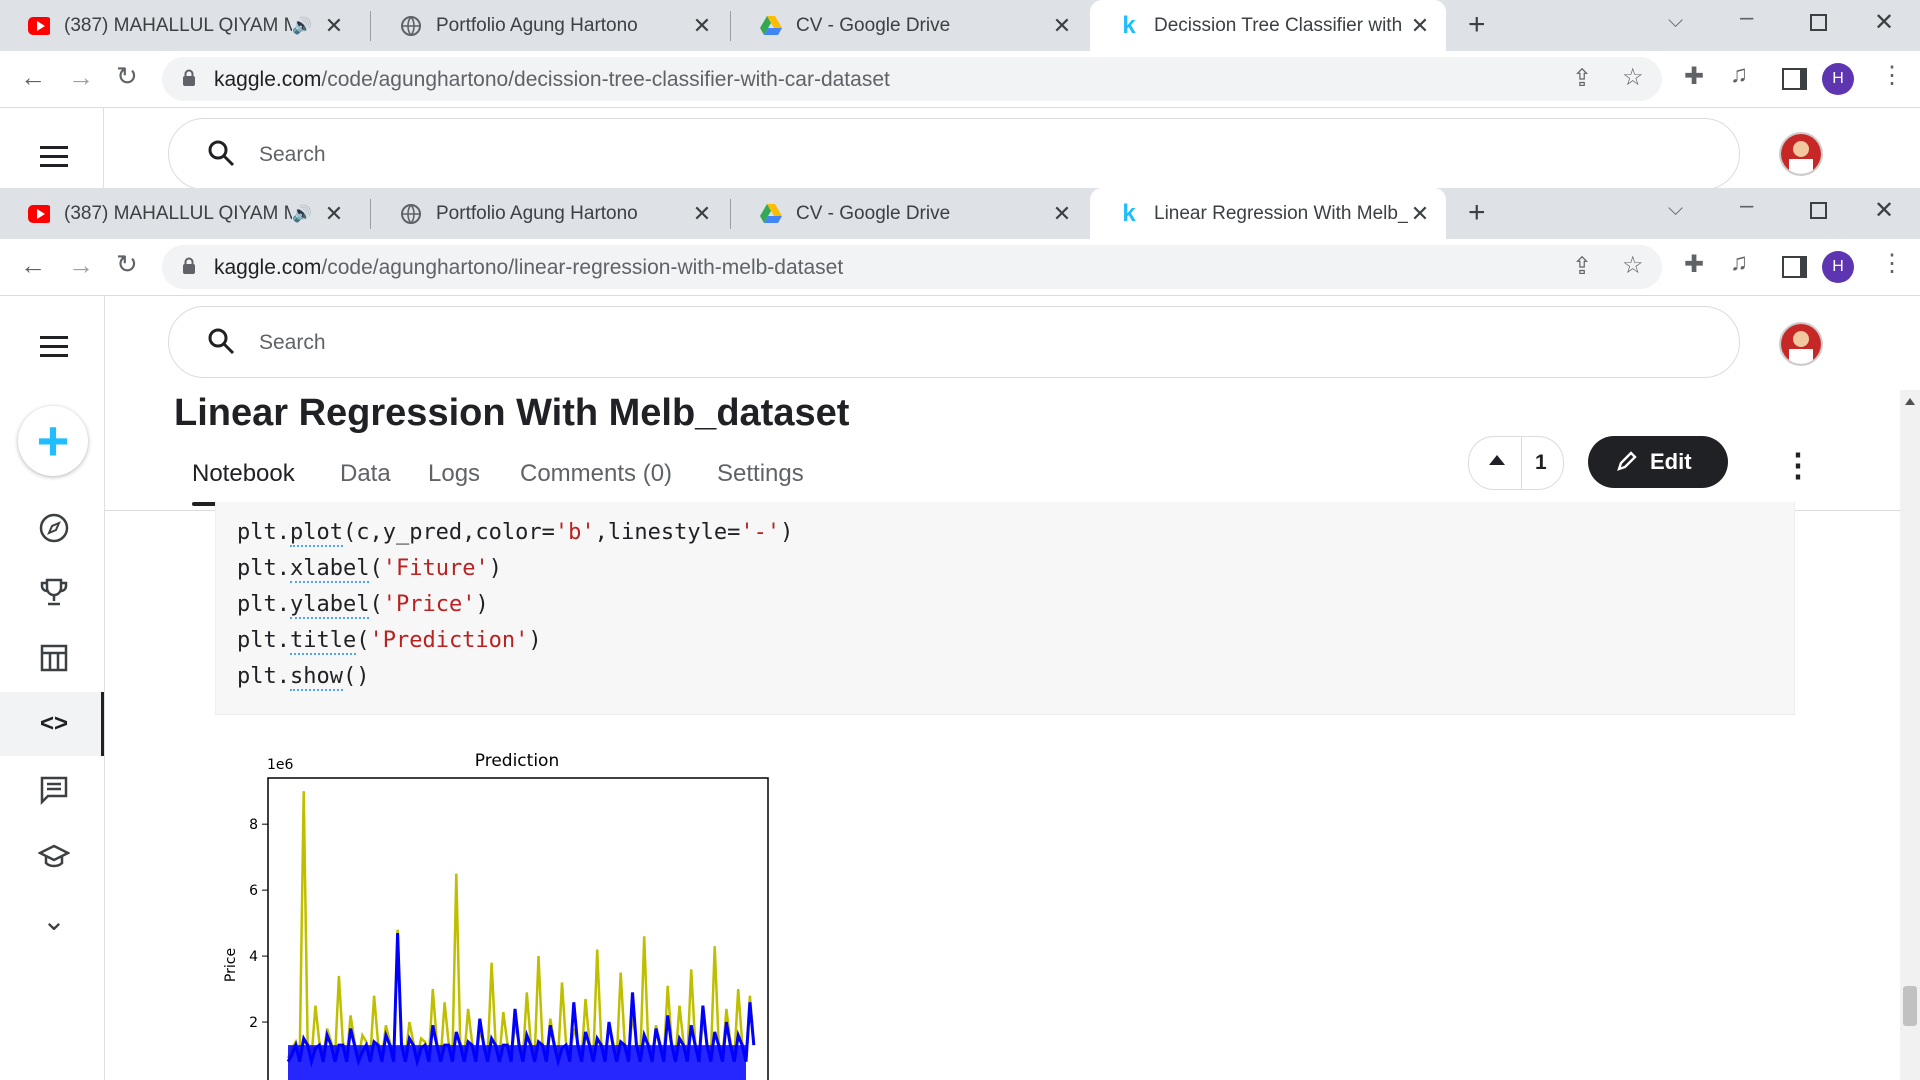  I want to click on tab-portfolio: Portfolio Agung Hartono ✕, so click(550, 213).